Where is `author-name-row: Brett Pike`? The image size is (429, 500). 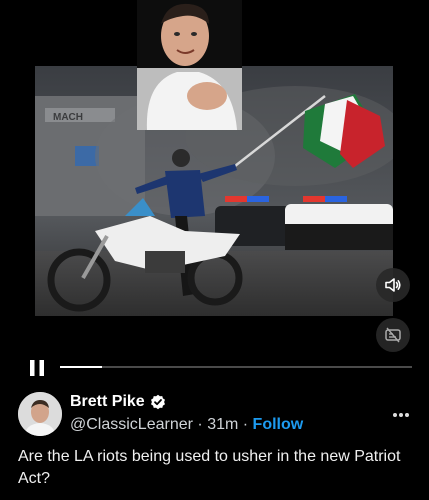 author-name-row: Brett Pike is located at coordinates (118, 402).